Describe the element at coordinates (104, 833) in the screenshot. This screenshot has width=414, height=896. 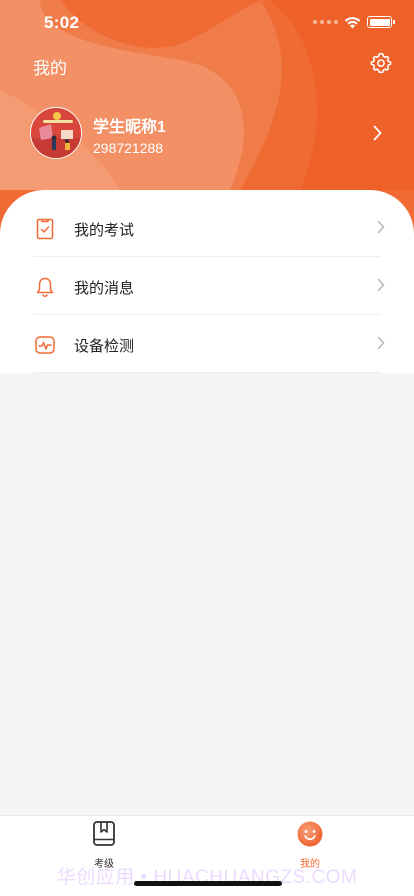
I see `book-icon` at that location.